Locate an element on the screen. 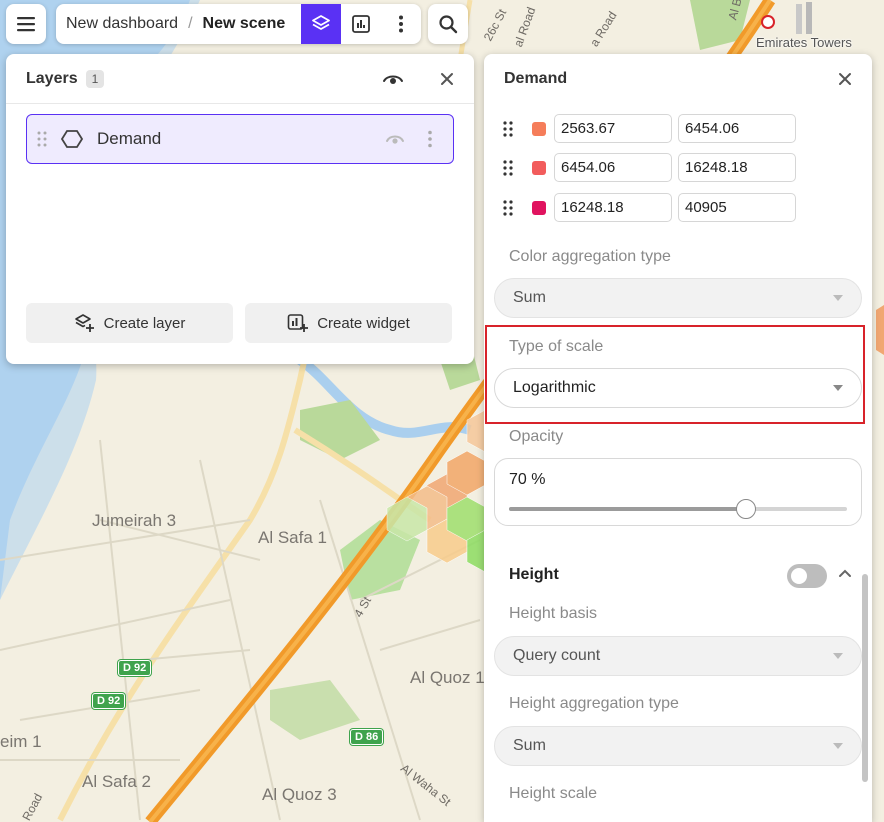 The image size is (884, 822). height-aggregation-select: Sum is located at coordinates (678, 746).